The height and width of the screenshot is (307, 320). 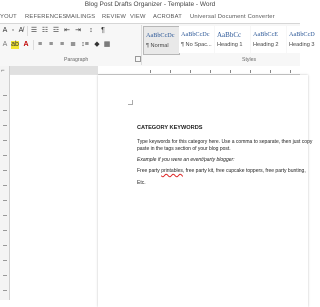 What do you see at coordinates (5, 31) in the screenshot?
I see `font-size-down-icon: A` at bounding box center [5, 31].